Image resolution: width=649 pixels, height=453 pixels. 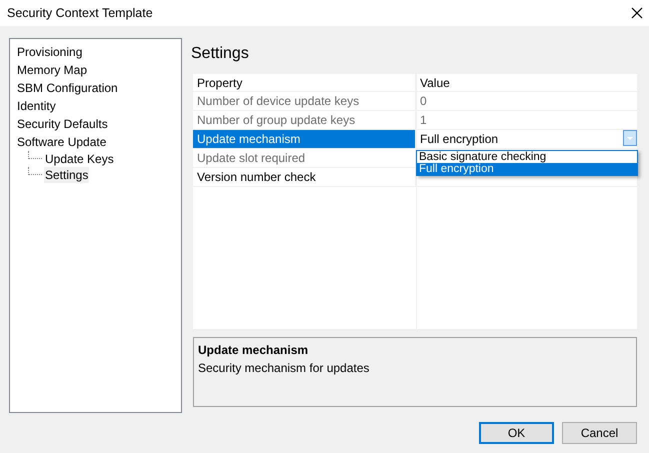 What do you see at coordinates (80, 13) in the screenshot?
I see `window-title: Security Context Template` at bounding box center [80, 13].